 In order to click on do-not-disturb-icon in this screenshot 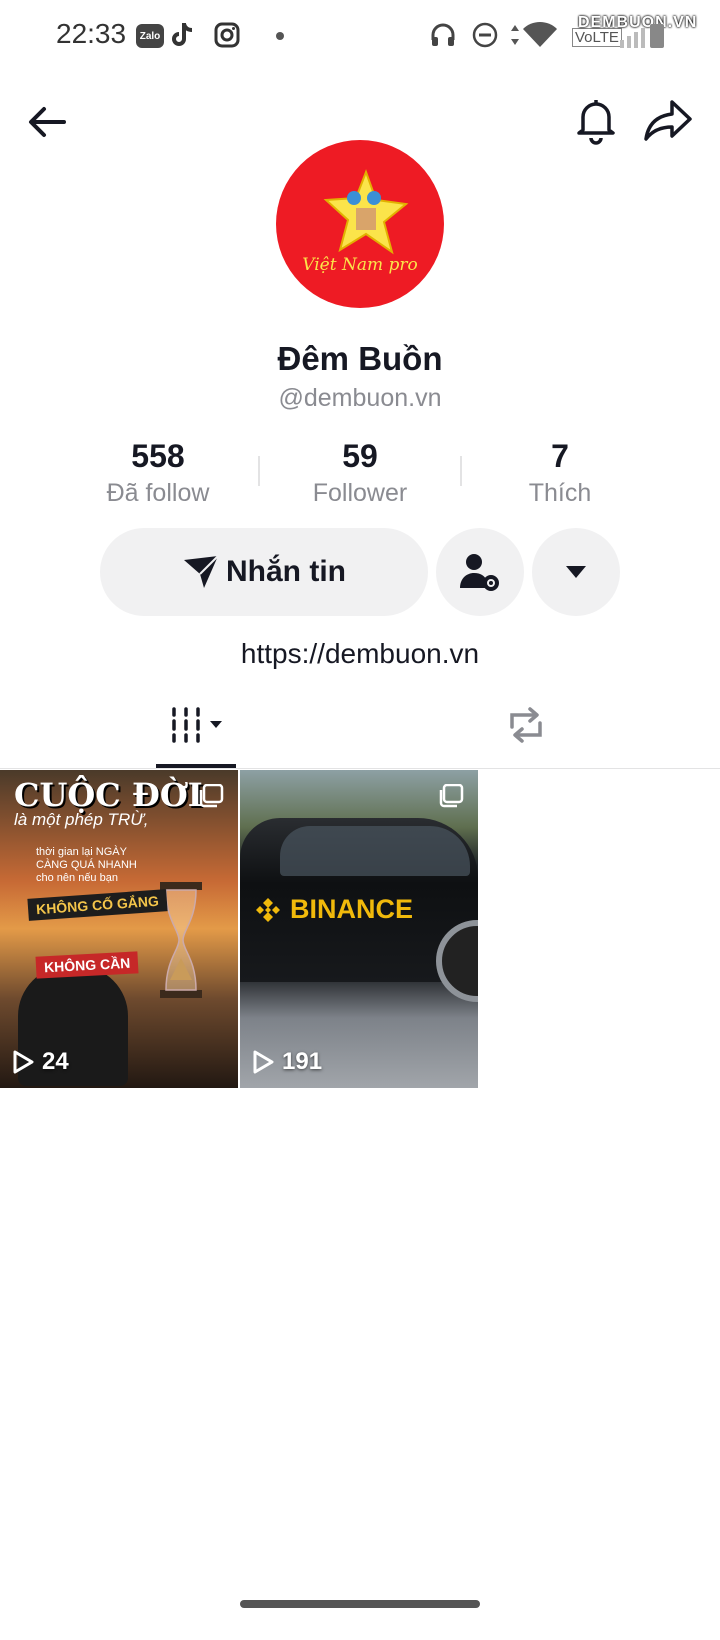, I will do `click(485, 35)`.